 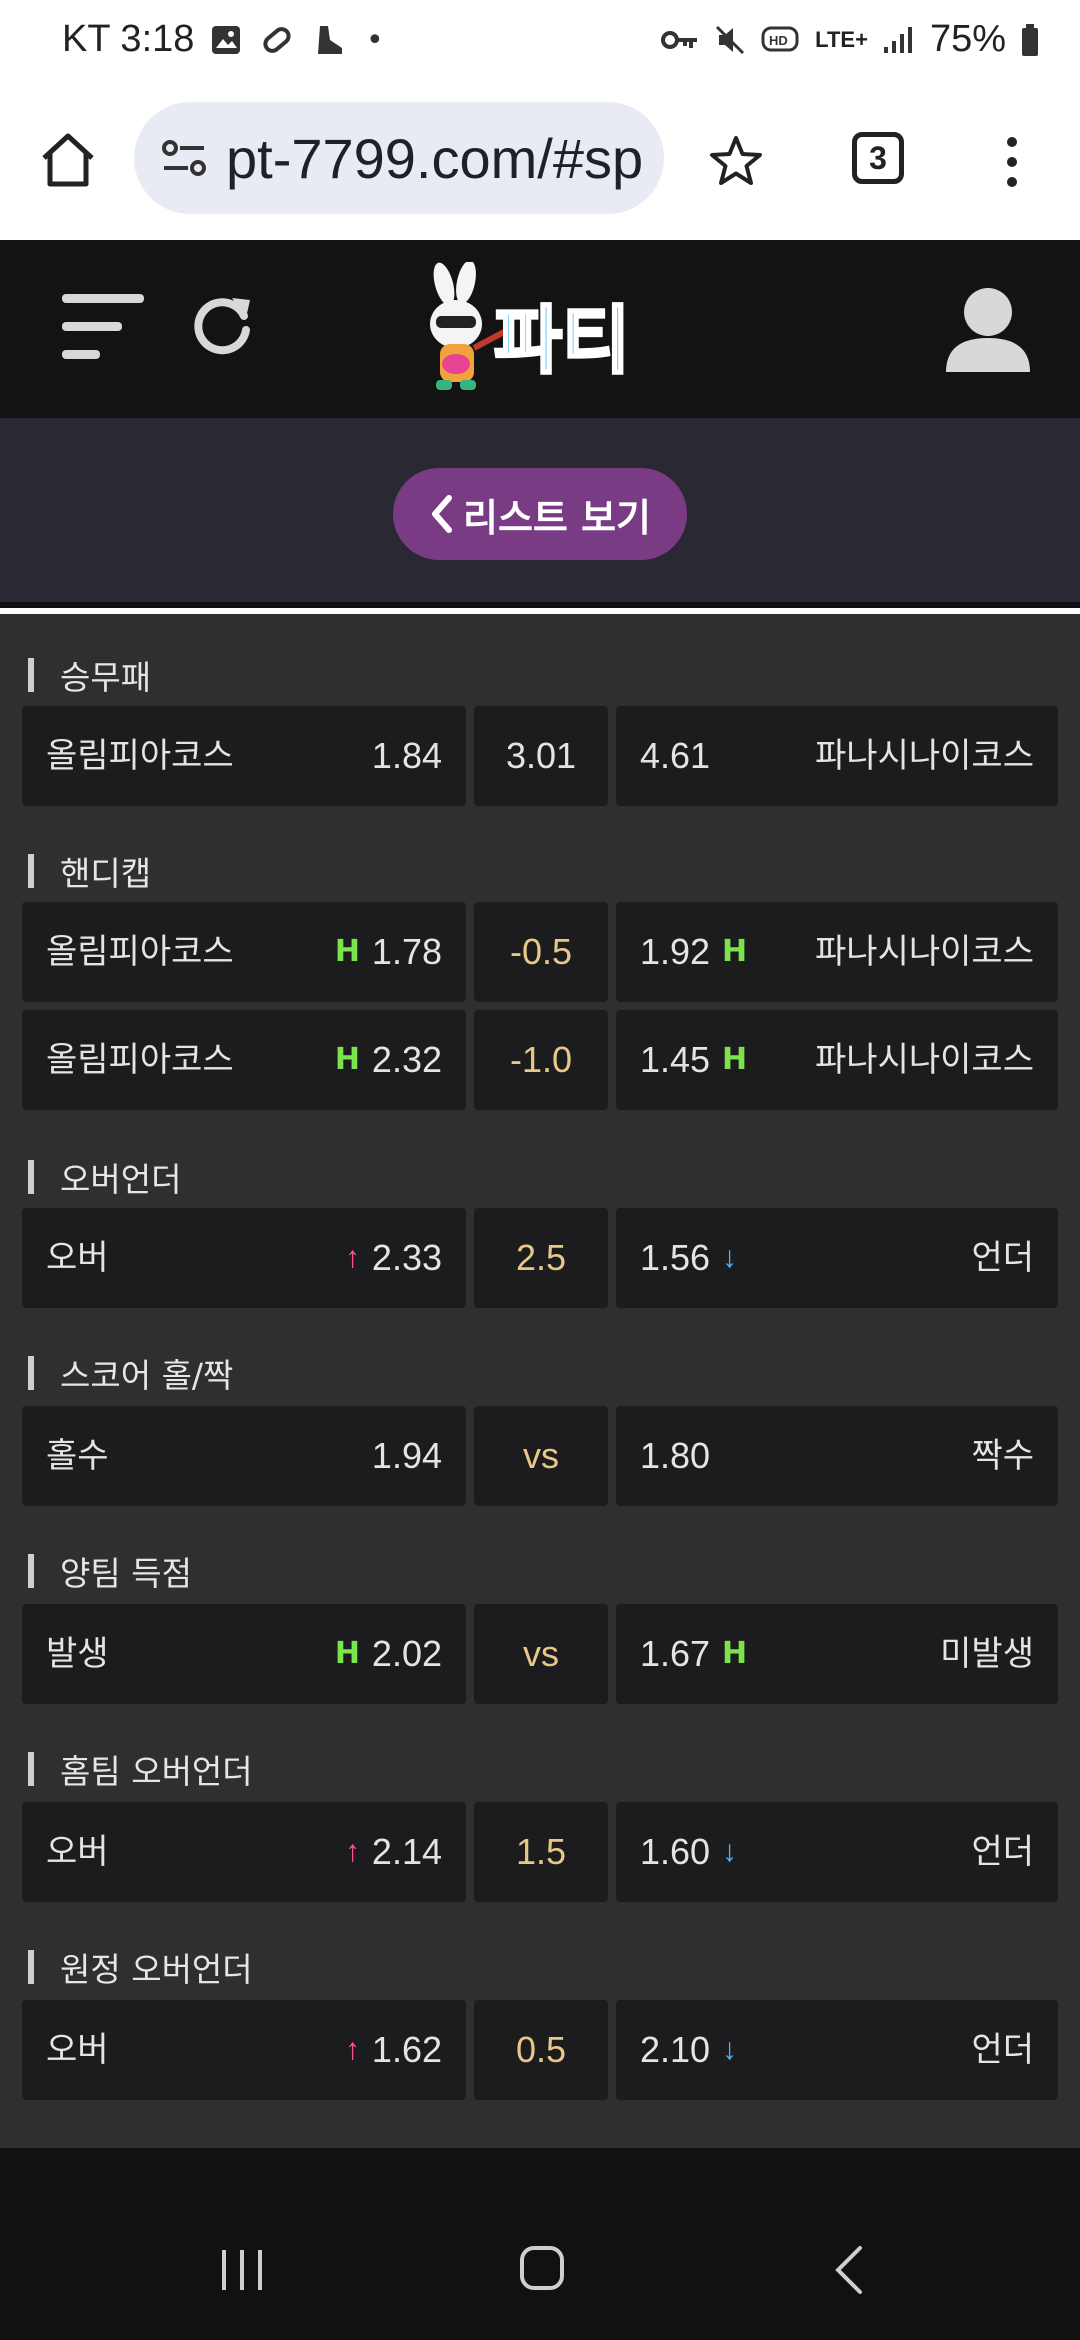 I want to click on away-odds-cell: 4.61 파나시나이코스, so click(x=837, y=756).